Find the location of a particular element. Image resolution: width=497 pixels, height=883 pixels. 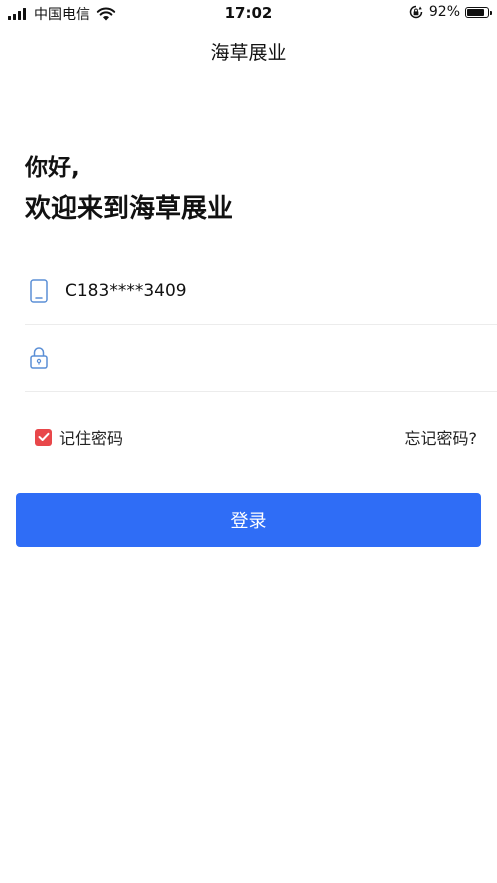

status-right: 92% is located at coordinates (450, 12).